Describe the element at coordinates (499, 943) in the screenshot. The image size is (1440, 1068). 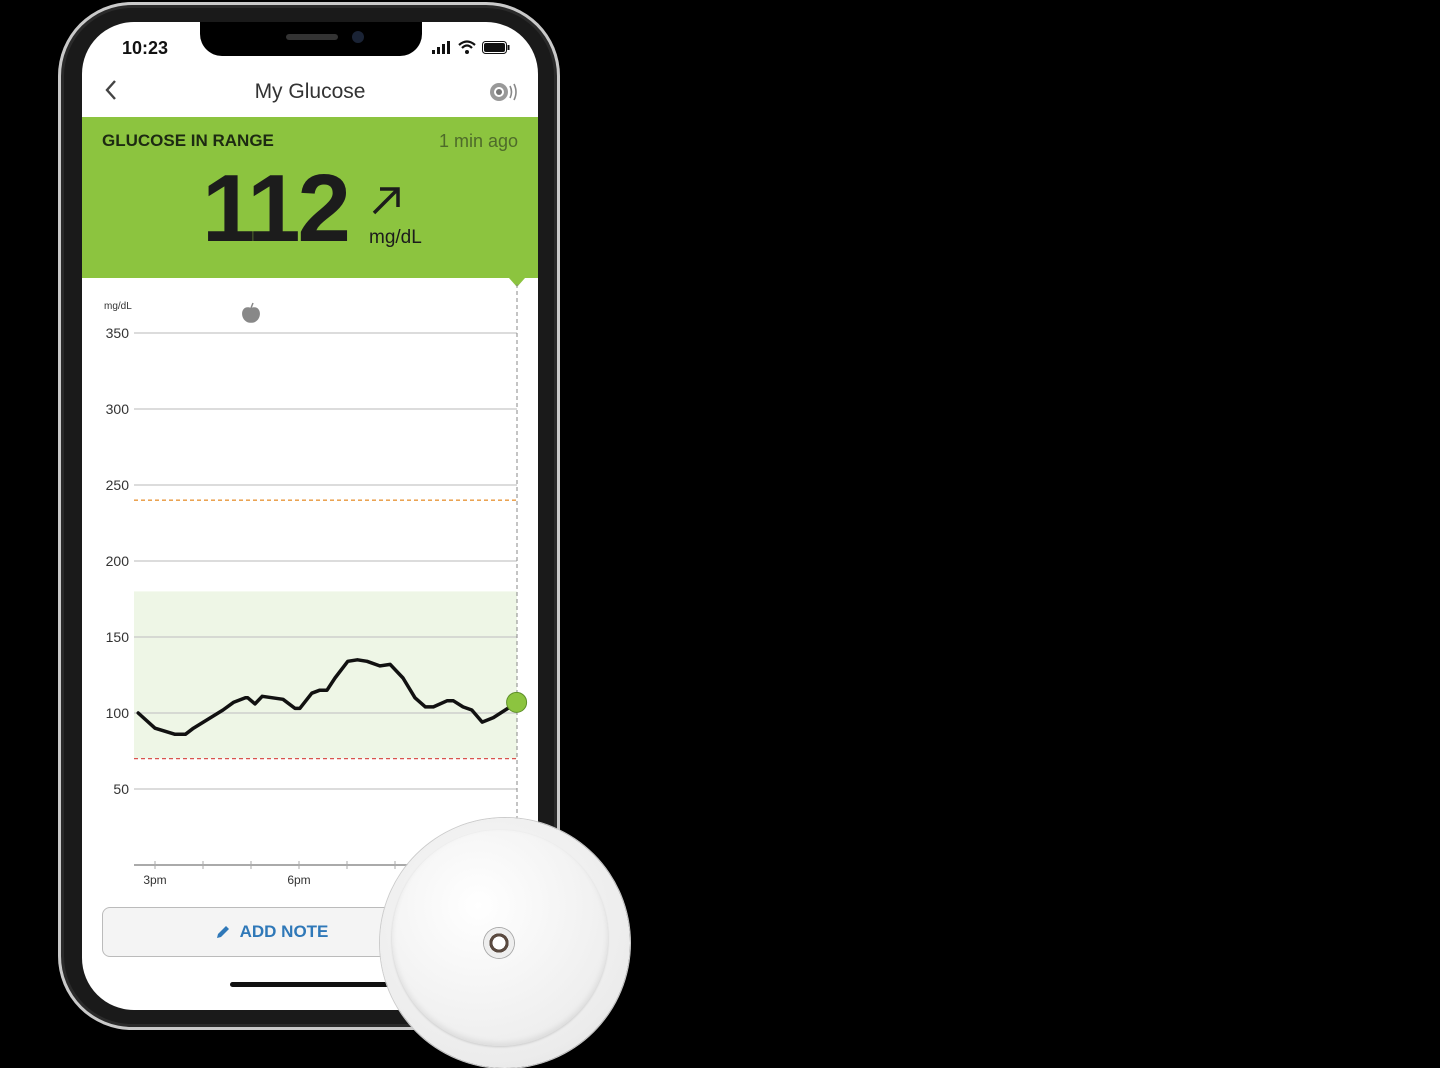
I see `sensor-device-center` at that location.